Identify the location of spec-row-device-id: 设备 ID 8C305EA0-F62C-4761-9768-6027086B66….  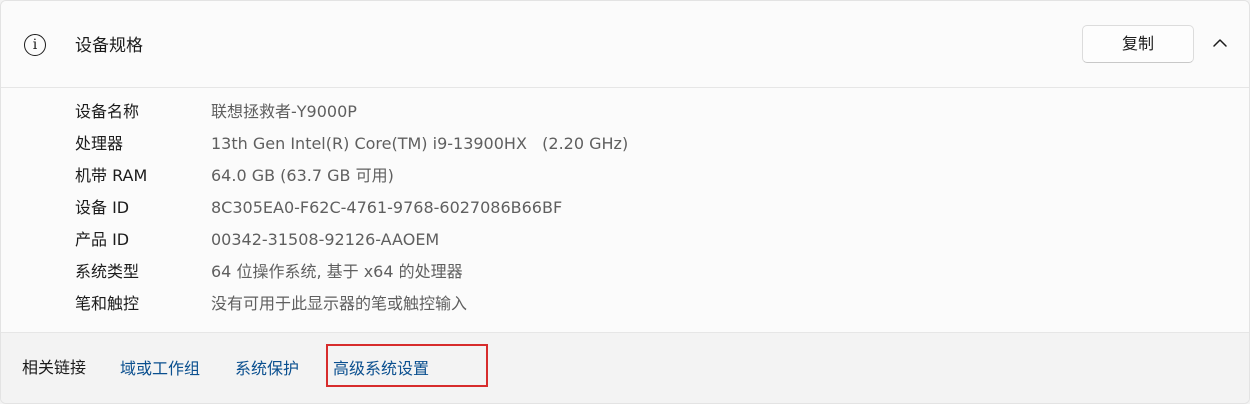
(625, 208).